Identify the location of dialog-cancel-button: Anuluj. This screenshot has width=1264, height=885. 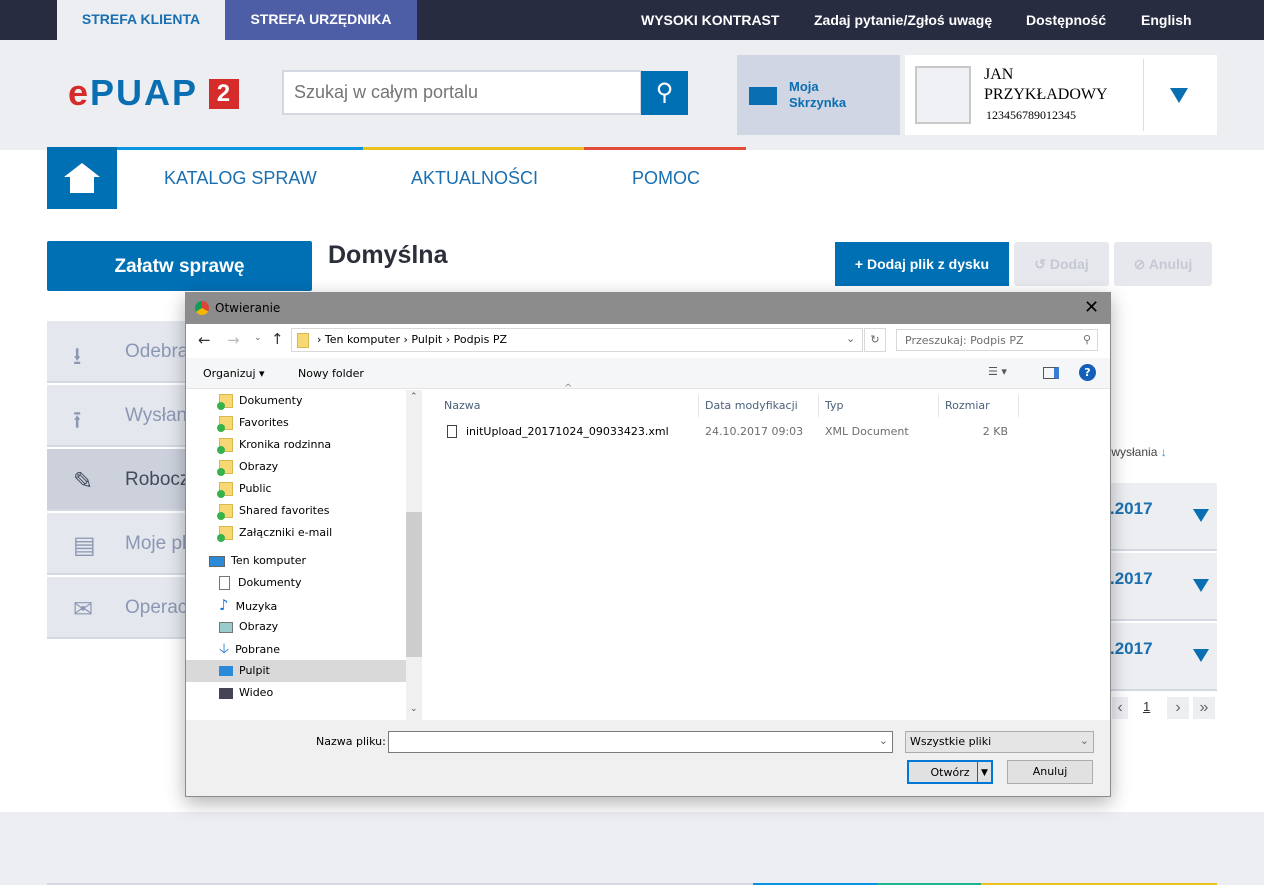
(1050, 772).